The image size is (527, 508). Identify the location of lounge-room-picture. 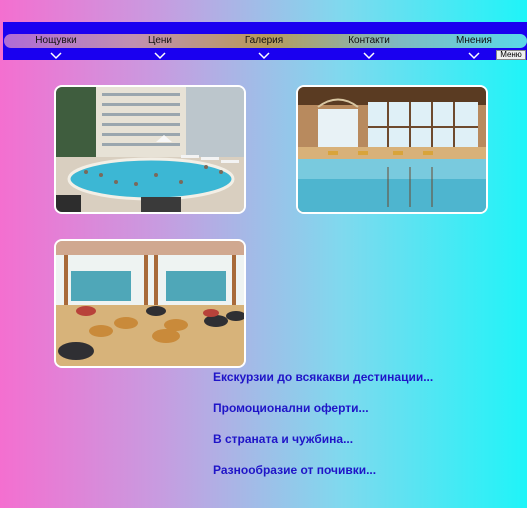
(150, 303).